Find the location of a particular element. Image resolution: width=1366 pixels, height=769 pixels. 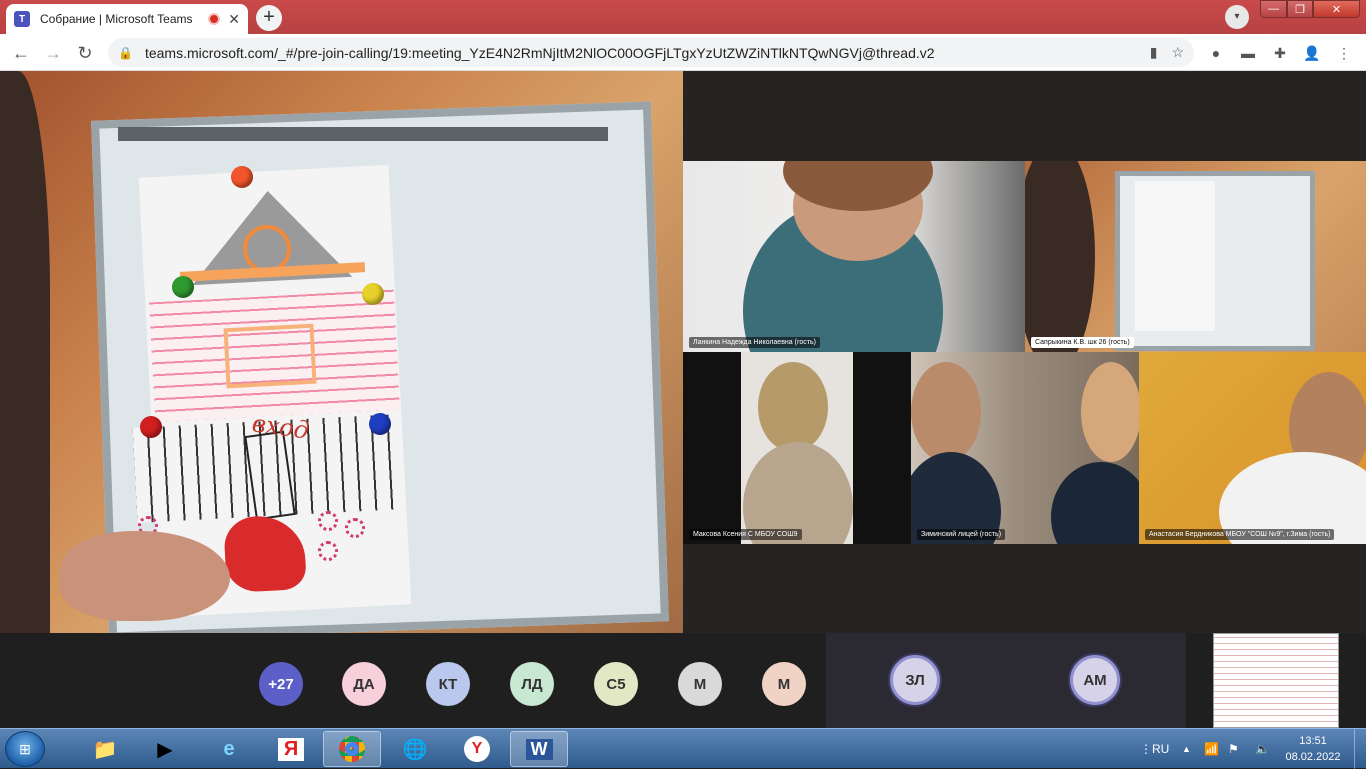

camera-icon: ▮ is located at coordinates (1154, 52).